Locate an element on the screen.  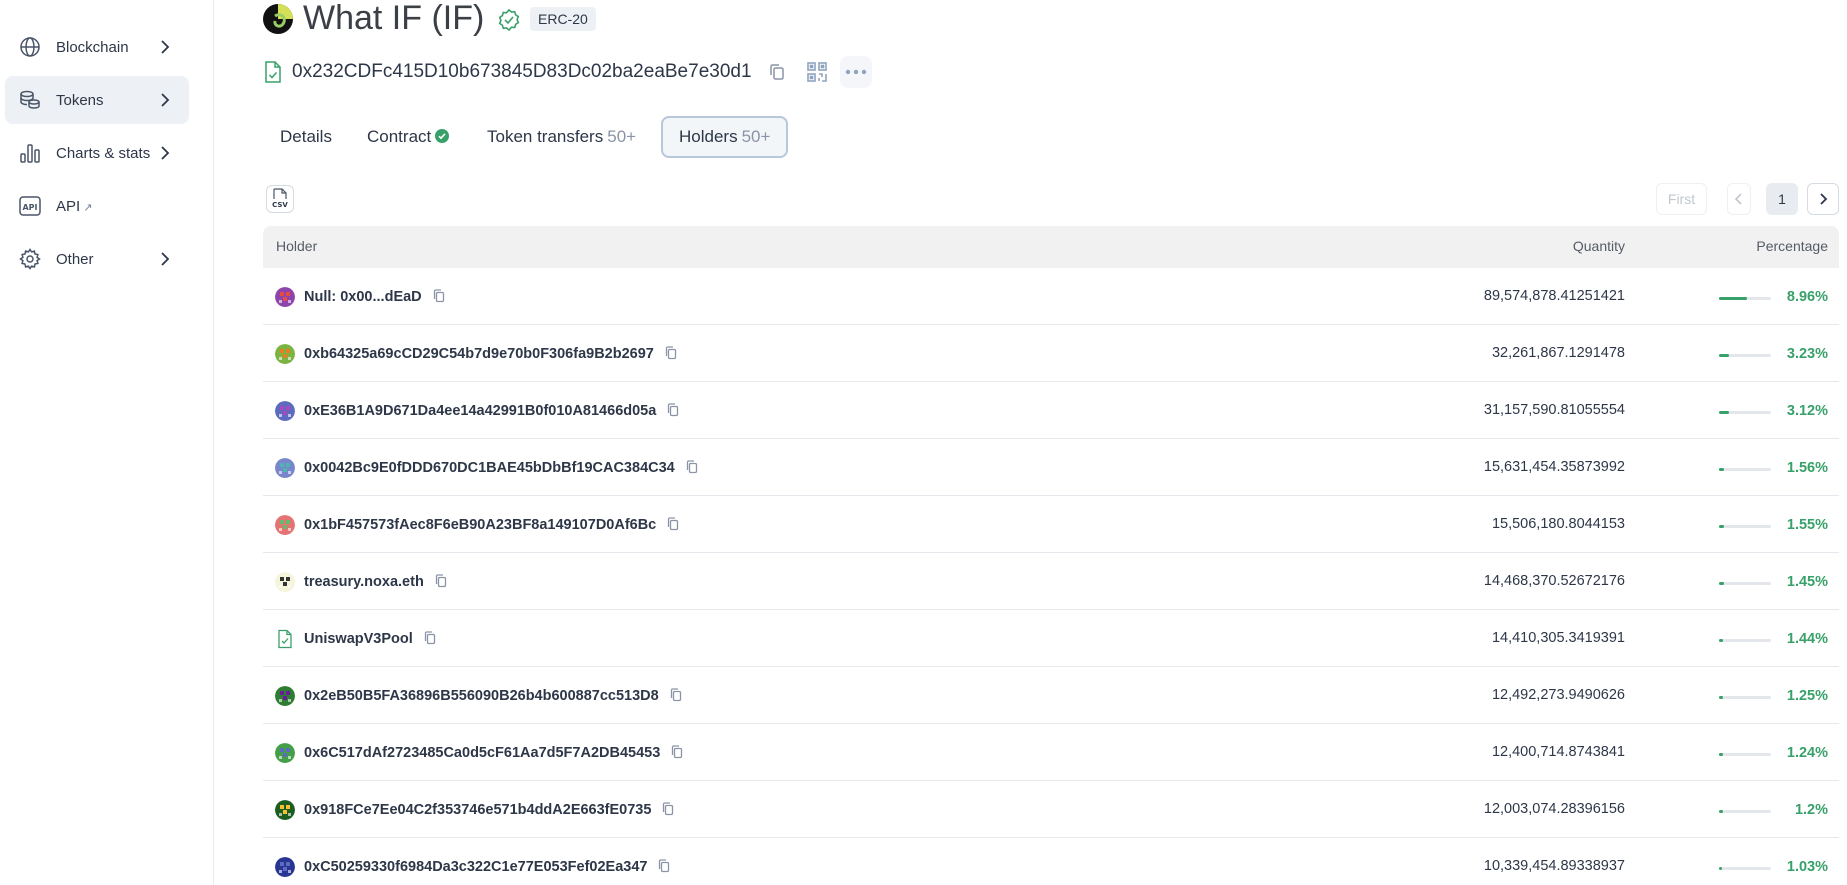
pagination-next-button is located at coordinates (1823, 199).